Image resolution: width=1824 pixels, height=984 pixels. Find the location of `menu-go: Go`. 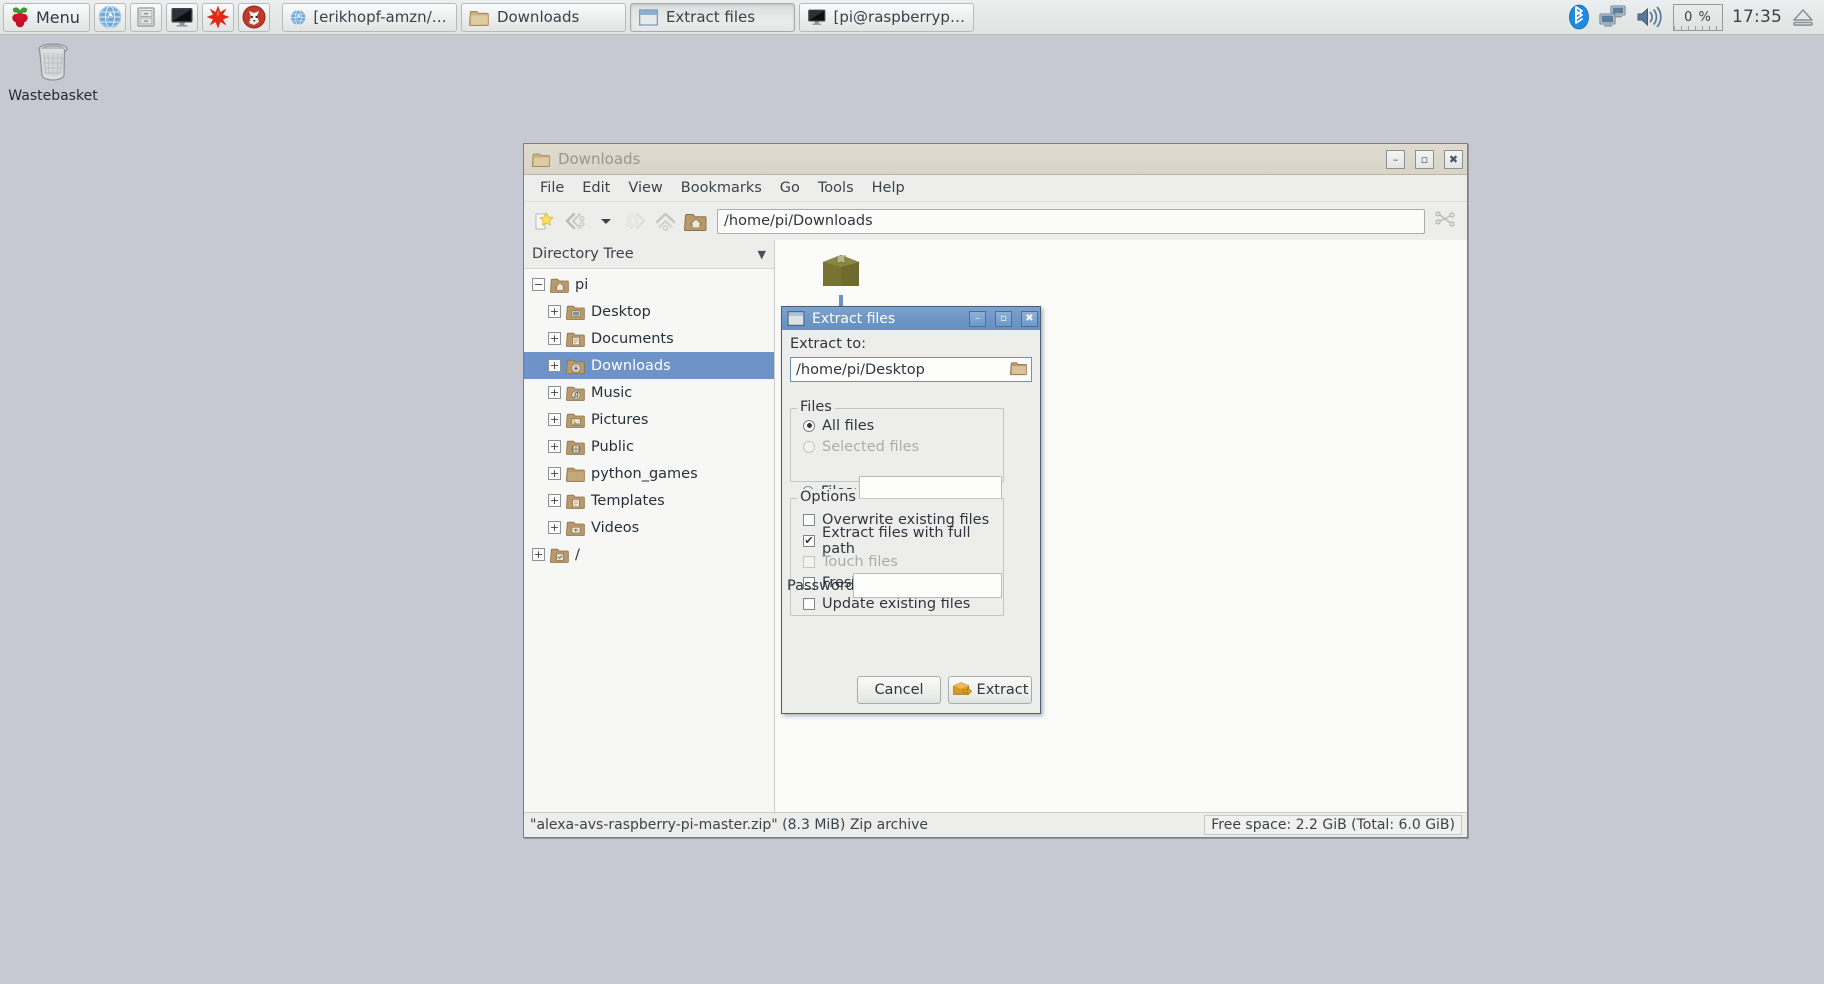

menu-go: Go is located at coordinates (790, 188).